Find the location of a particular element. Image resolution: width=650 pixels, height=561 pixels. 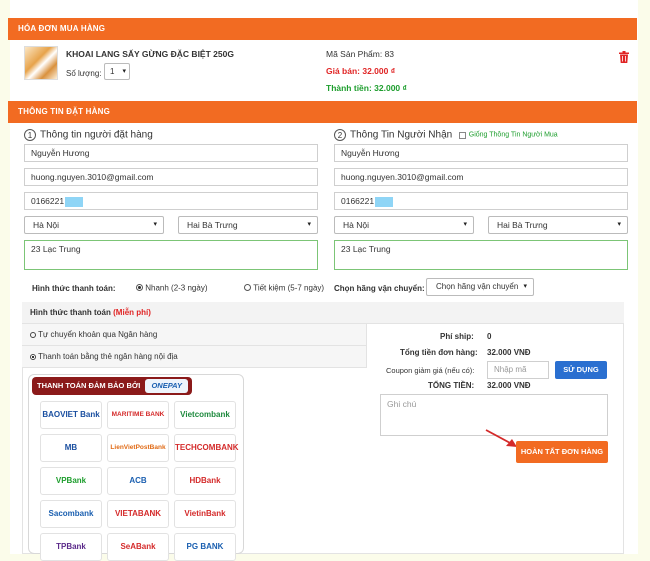

ship-fee-value: 0 is located at coordinates (489, 336).